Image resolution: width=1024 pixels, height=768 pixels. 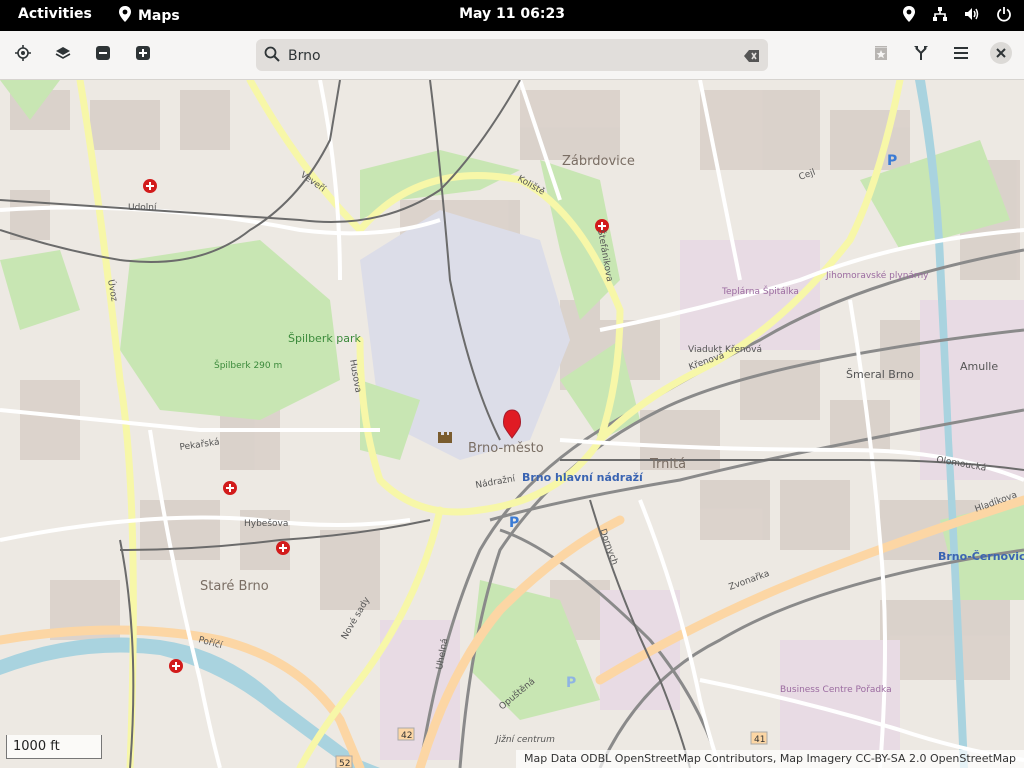 What do you see at coordinates (266, 523) in the screenshot?
I see `street-label: Hybešova` at bounding box center [266, 523].